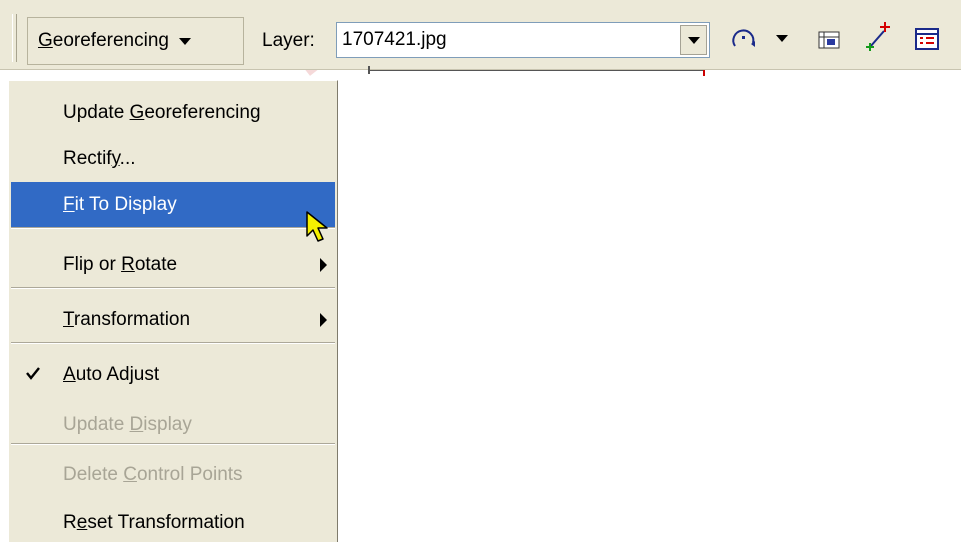 Image resolution: width=961 pixels, height=546 pixels. I want to click on menu-item: Fit To Display, so click(173, 205).